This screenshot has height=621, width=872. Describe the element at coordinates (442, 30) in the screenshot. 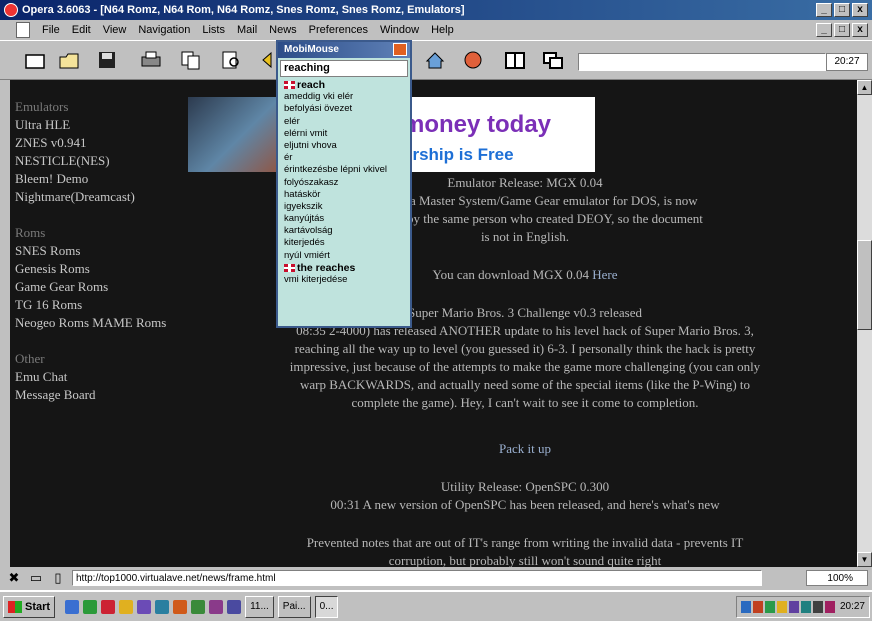

I see `menu-help: Help` at that location.